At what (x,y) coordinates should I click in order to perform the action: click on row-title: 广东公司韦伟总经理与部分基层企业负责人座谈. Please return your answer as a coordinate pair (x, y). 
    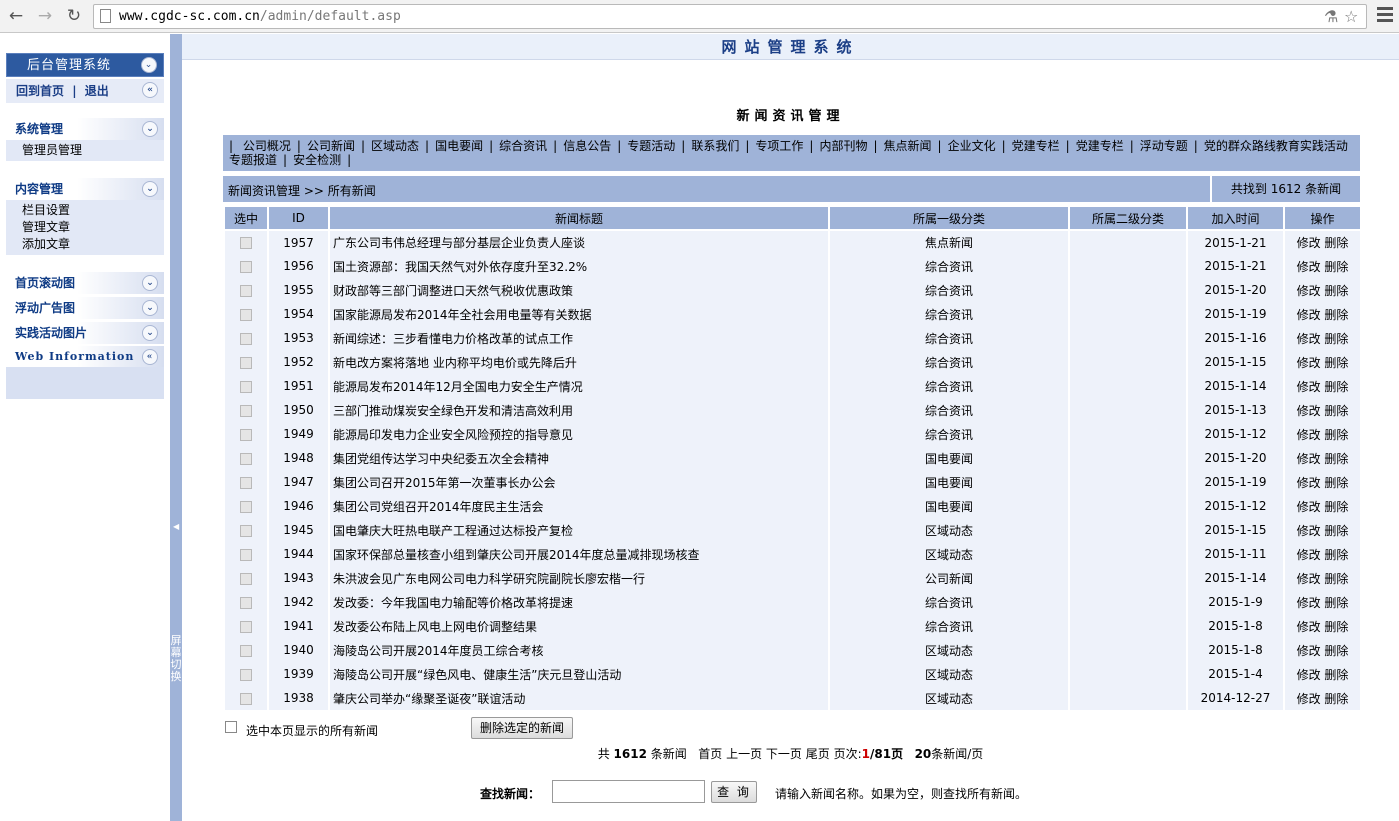
    Looking at the image, I should click on (579, 242).